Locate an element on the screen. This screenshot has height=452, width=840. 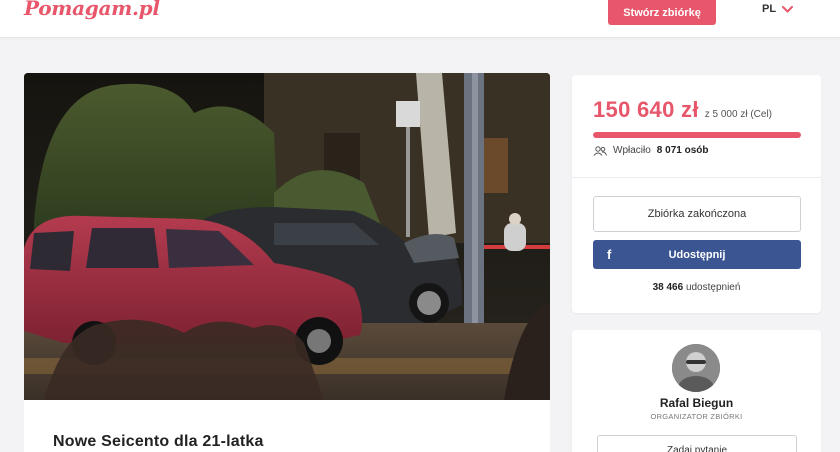
shares-count-row: 38 466 udostępnień is located at coordinates (696, 287).